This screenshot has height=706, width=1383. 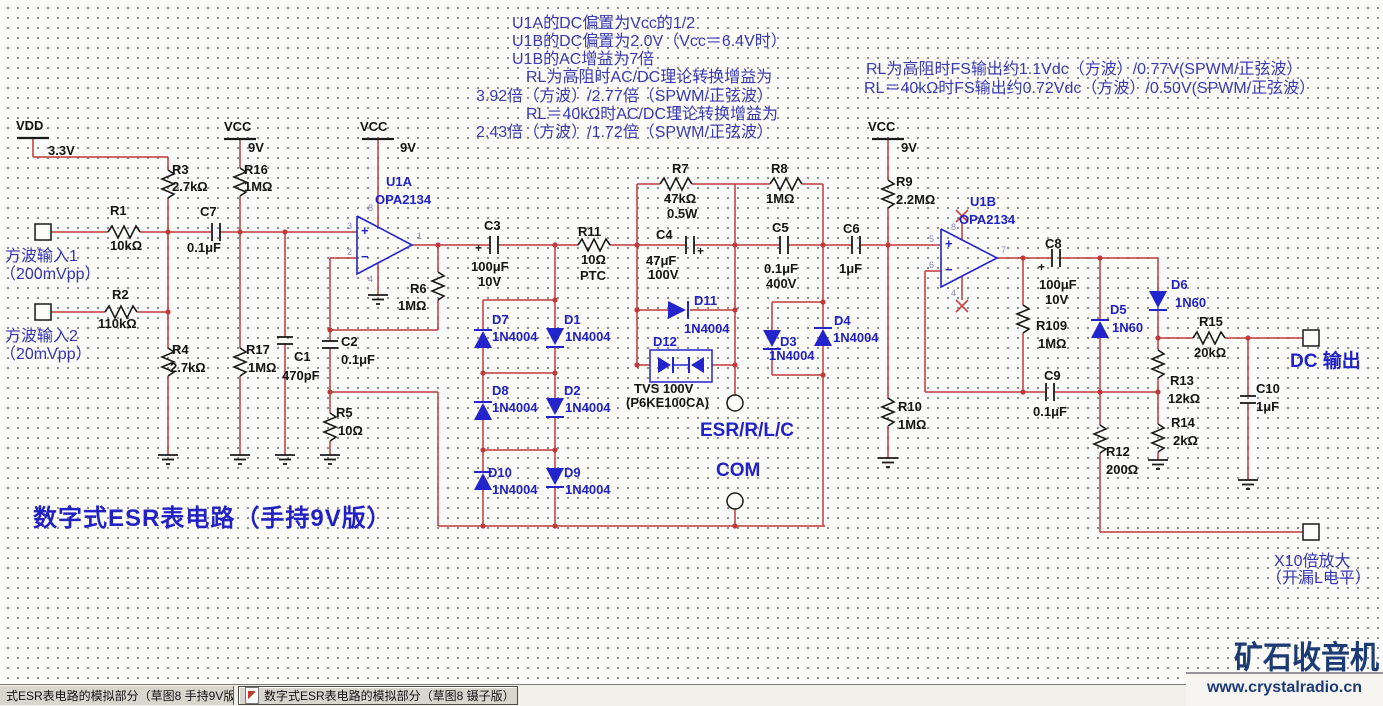 I want to click on logo-url-text: www.crystalradio.cn, so click(x=1284, y=687).